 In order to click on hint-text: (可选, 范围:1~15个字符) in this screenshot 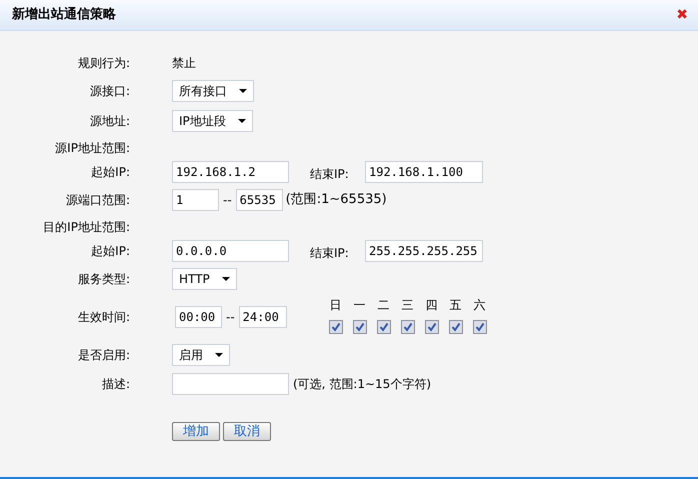, I will do `click(362, 384)`.